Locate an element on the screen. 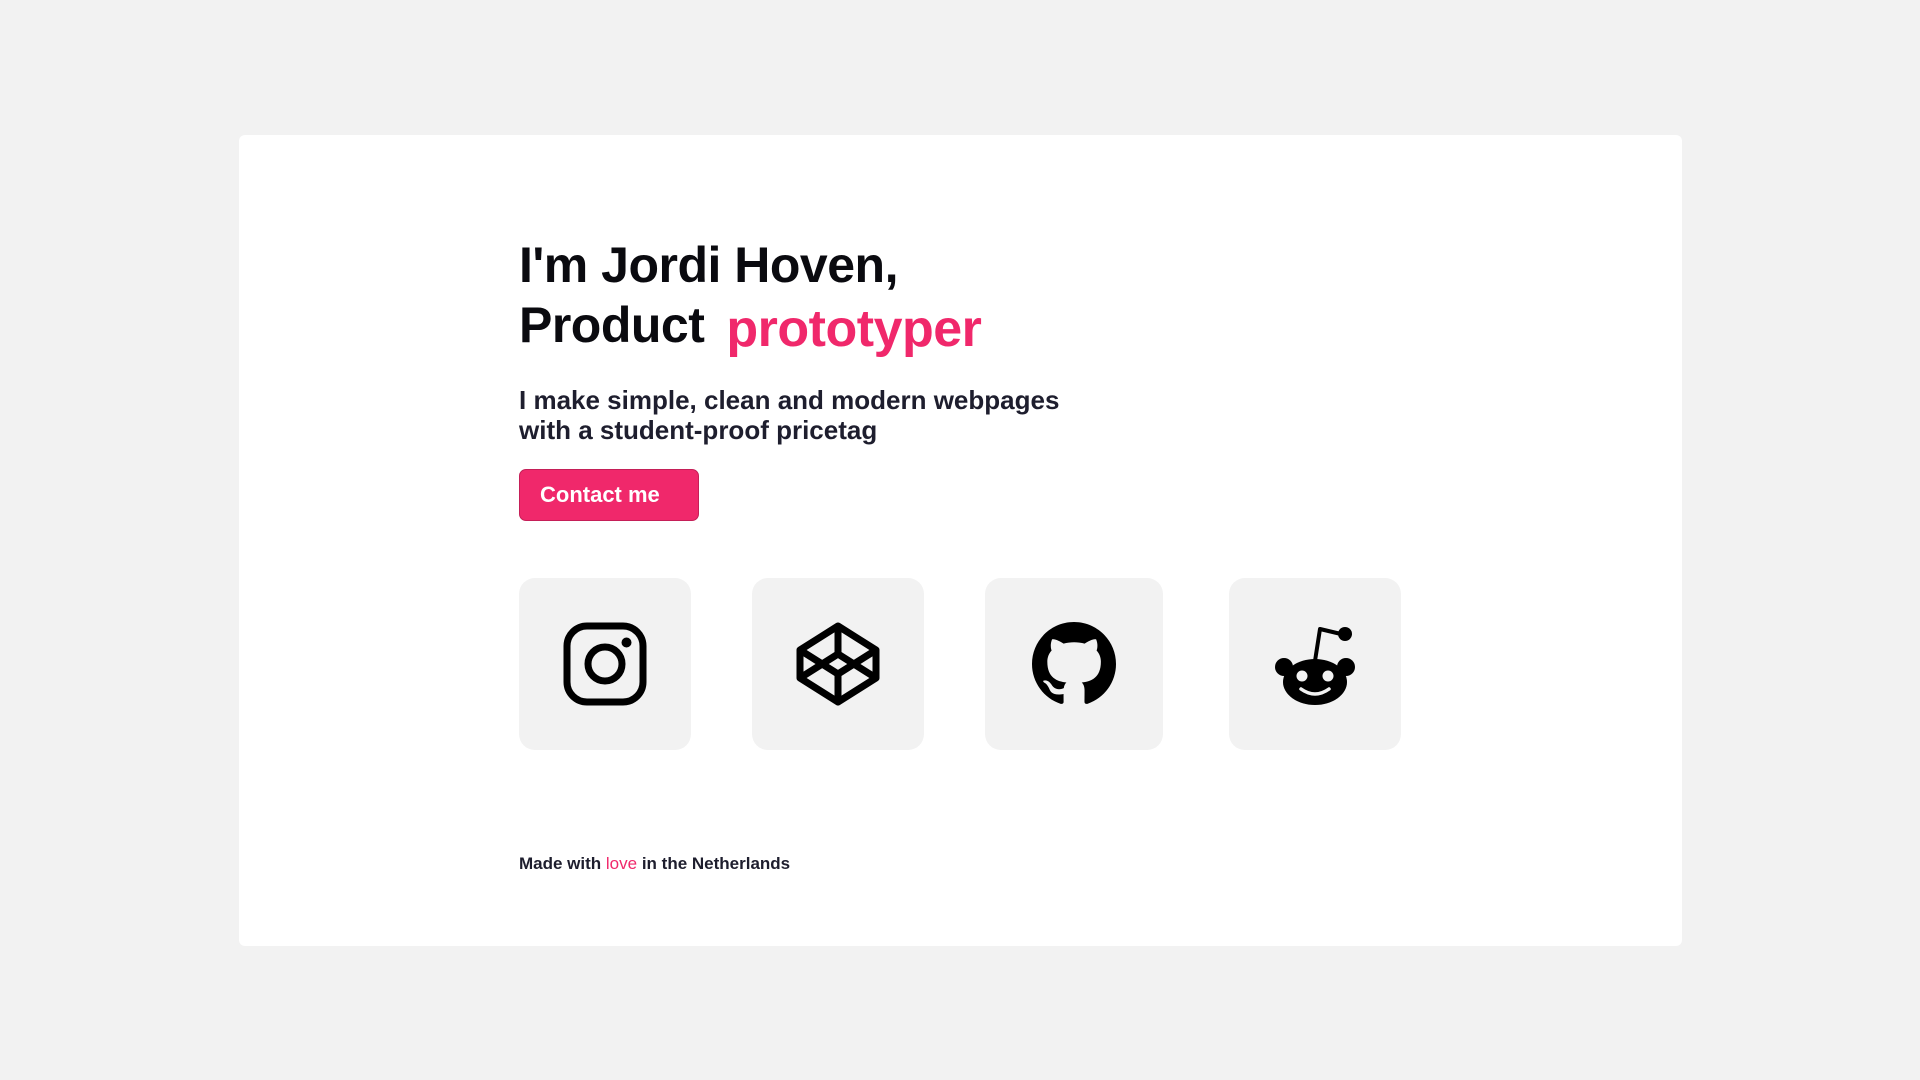  footer-suffix: in the Netherlands is located at coordinates (716, 863).